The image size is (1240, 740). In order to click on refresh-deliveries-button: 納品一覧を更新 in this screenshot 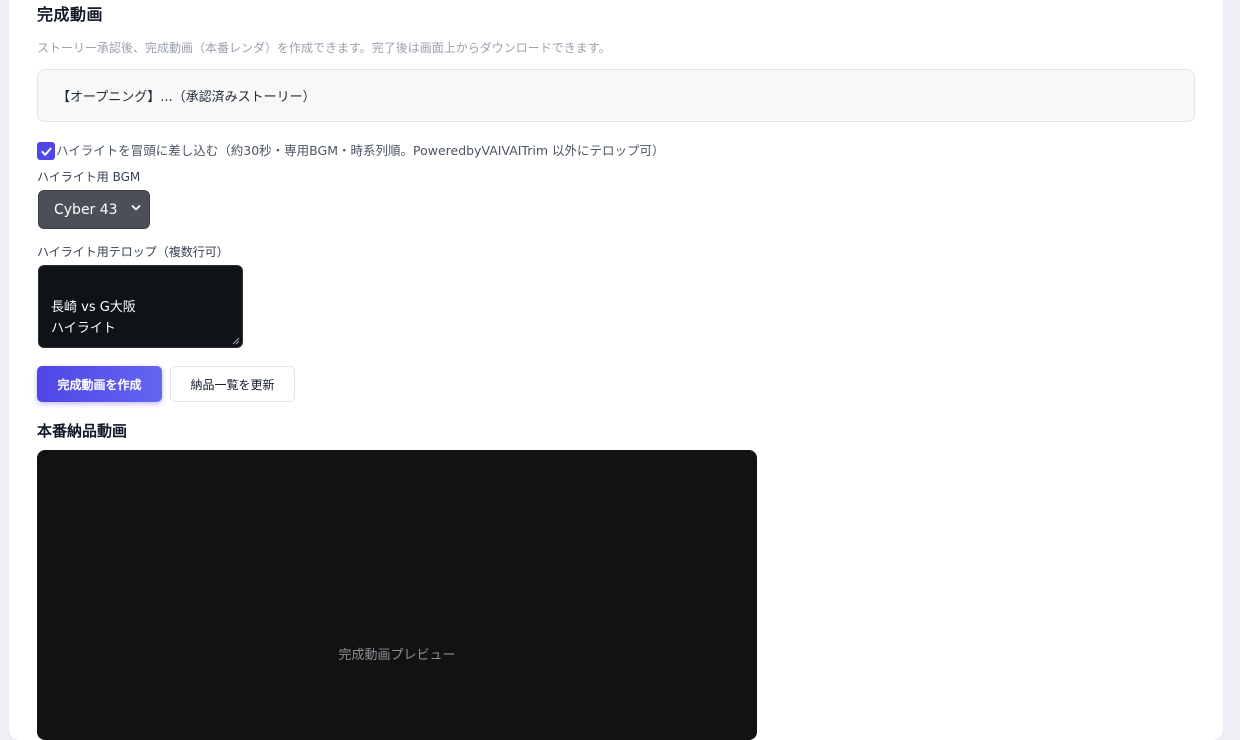, I will do `click(232, 384)`.